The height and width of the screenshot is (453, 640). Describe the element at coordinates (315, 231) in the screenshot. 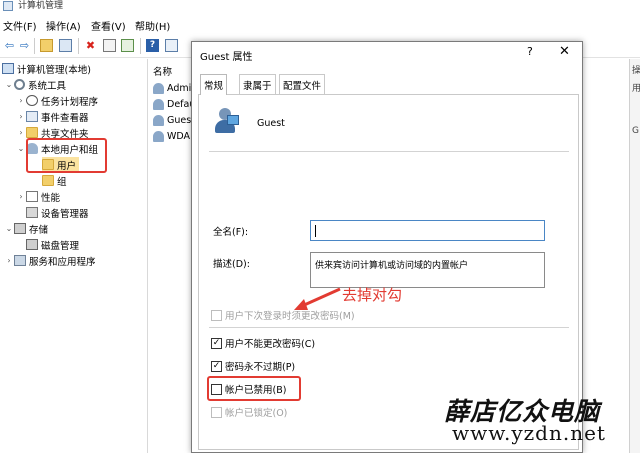

I see `text-caret` at that location.